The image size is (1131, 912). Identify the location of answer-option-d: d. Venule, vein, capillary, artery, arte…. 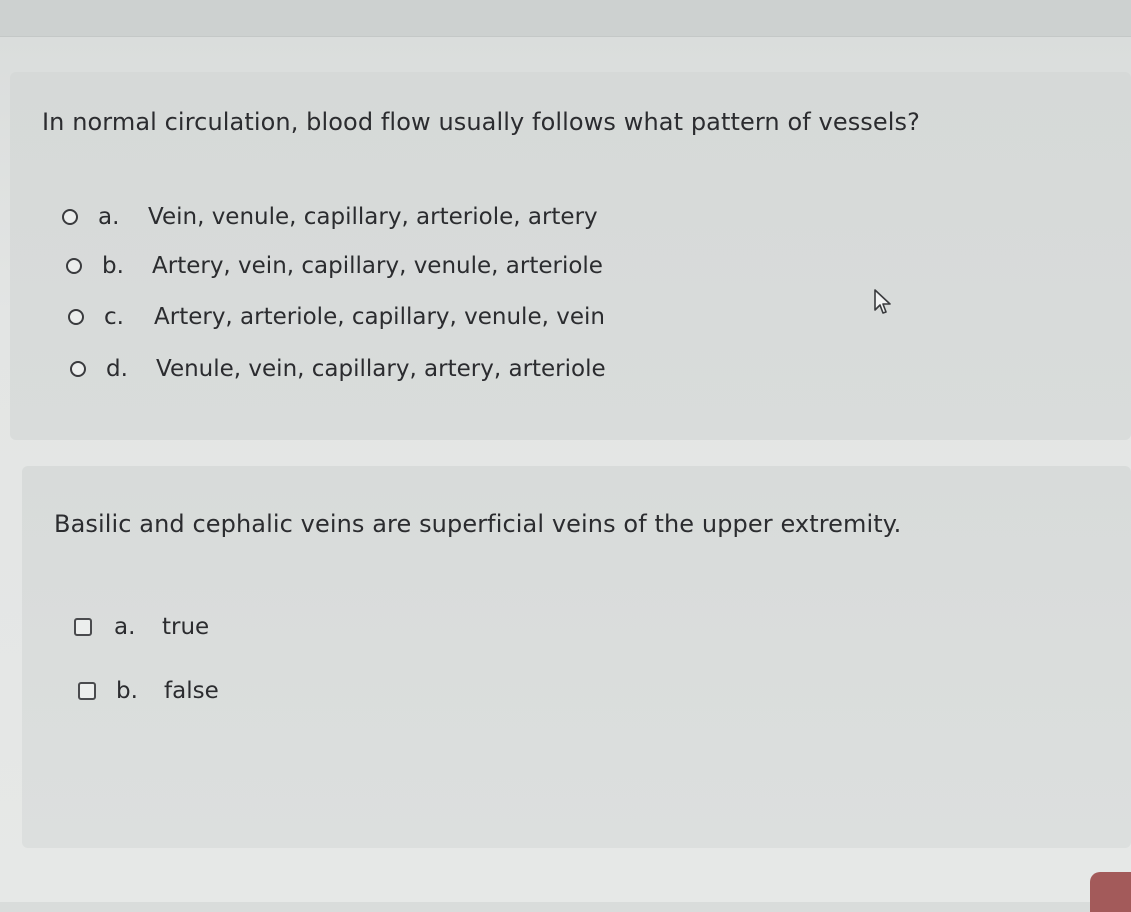
(338, 369).